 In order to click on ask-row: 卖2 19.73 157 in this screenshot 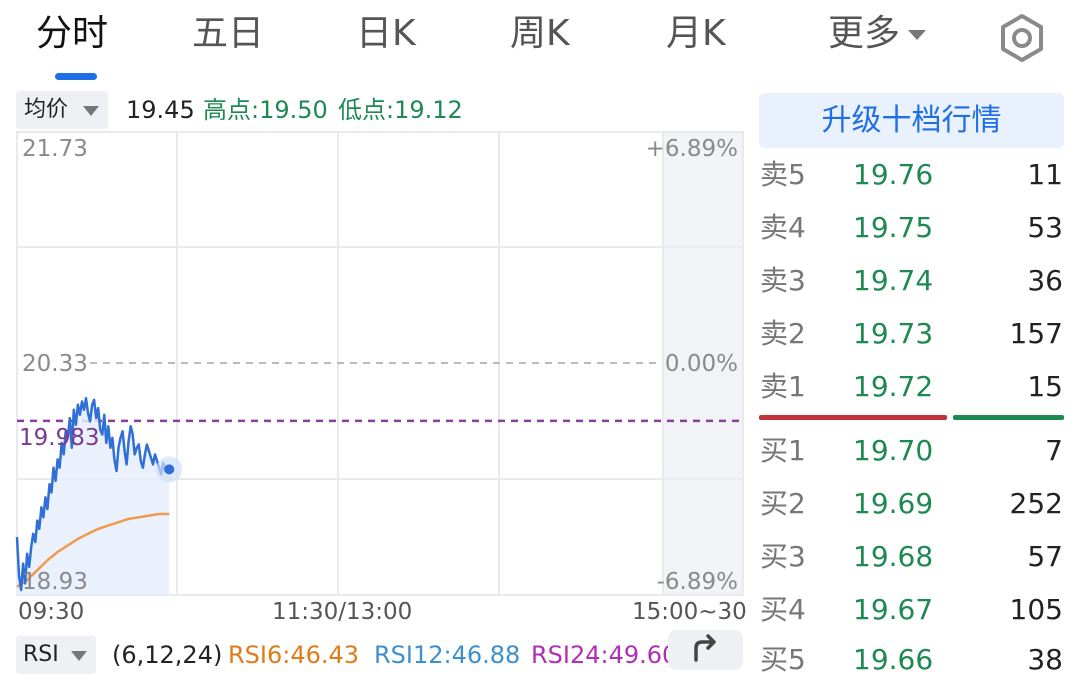, I will do `click(913, 334)`.